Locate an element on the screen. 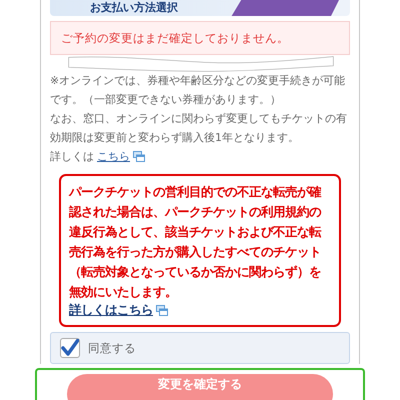 This screenshot has width=400, height=400. agree-label: 同意する is located at coordinates (112, 348).